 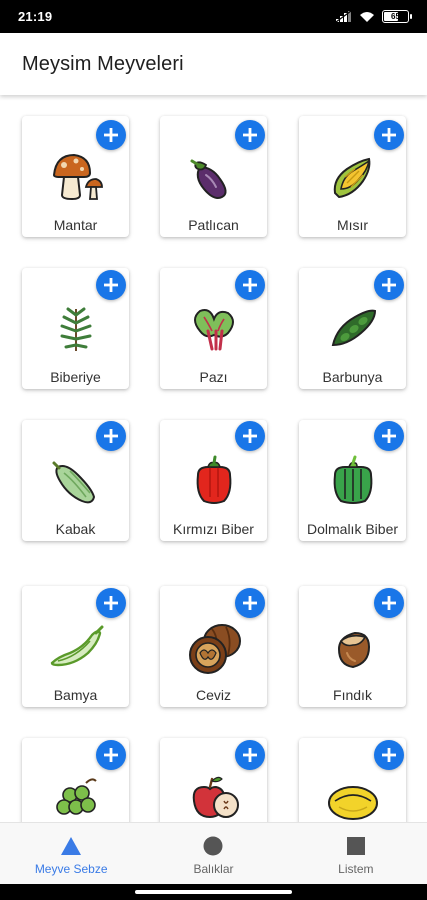 I want to click on nav-label: Meyve Sebze, so click(x=71, y=869).